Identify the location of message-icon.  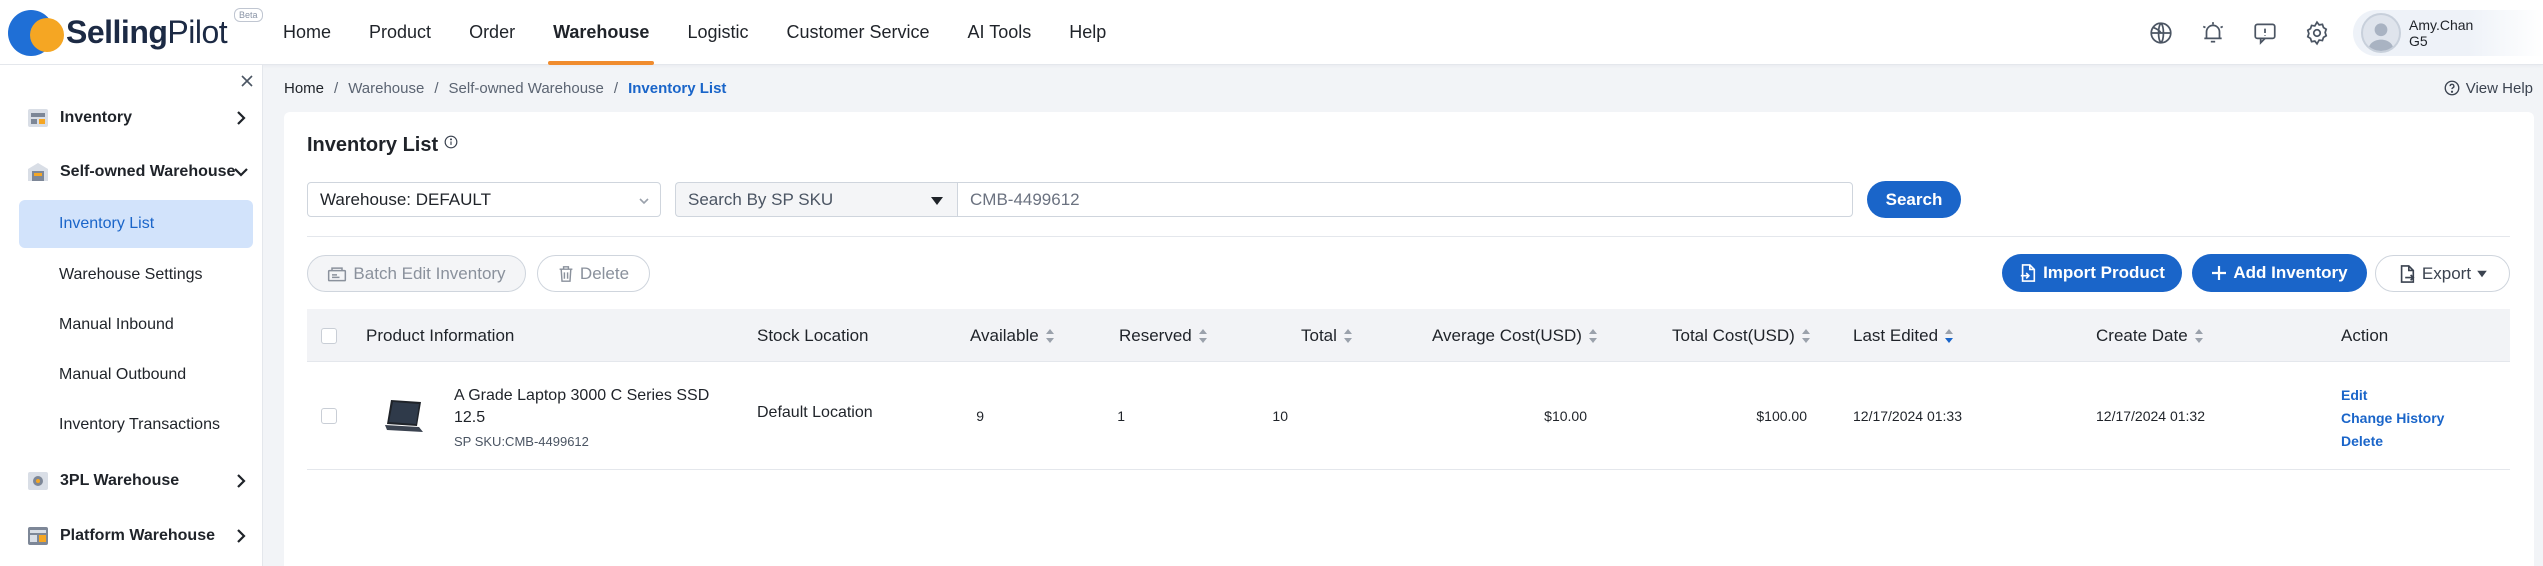
(2265, 33).